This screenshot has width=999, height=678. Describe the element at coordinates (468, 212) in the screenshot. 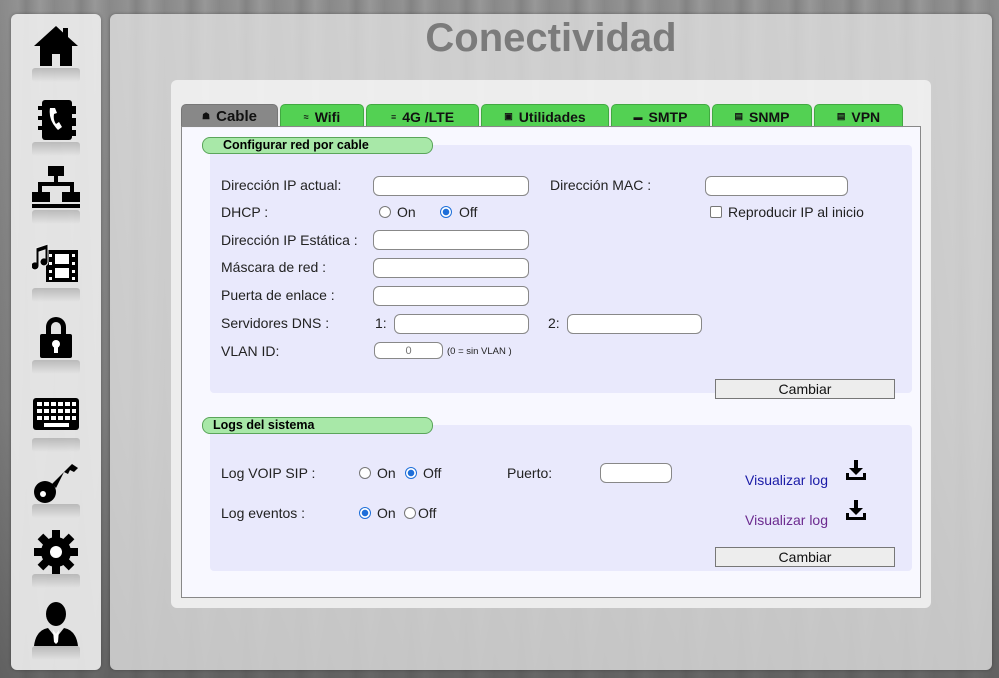

I see `dhcp-off-label: Off` at that location.